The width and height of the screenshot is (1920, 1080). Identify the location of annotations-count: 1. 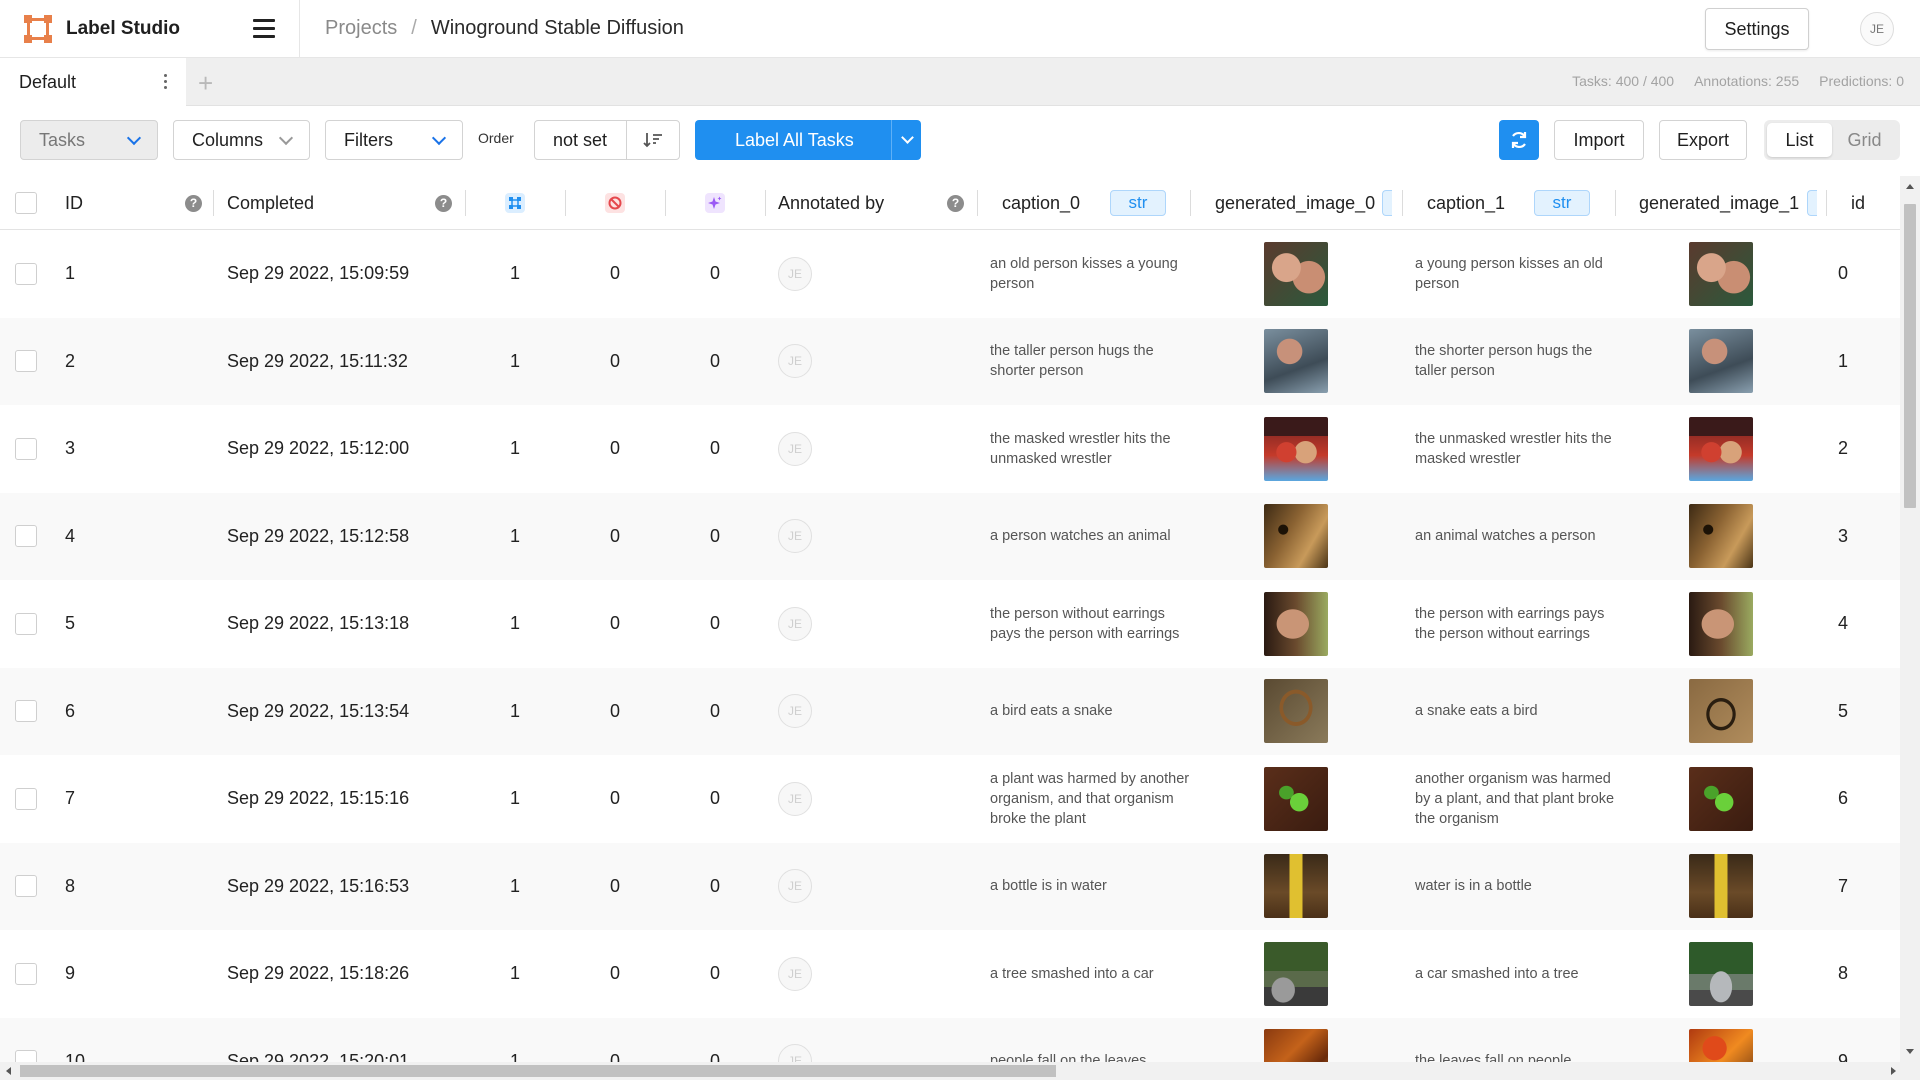
(515, 360).